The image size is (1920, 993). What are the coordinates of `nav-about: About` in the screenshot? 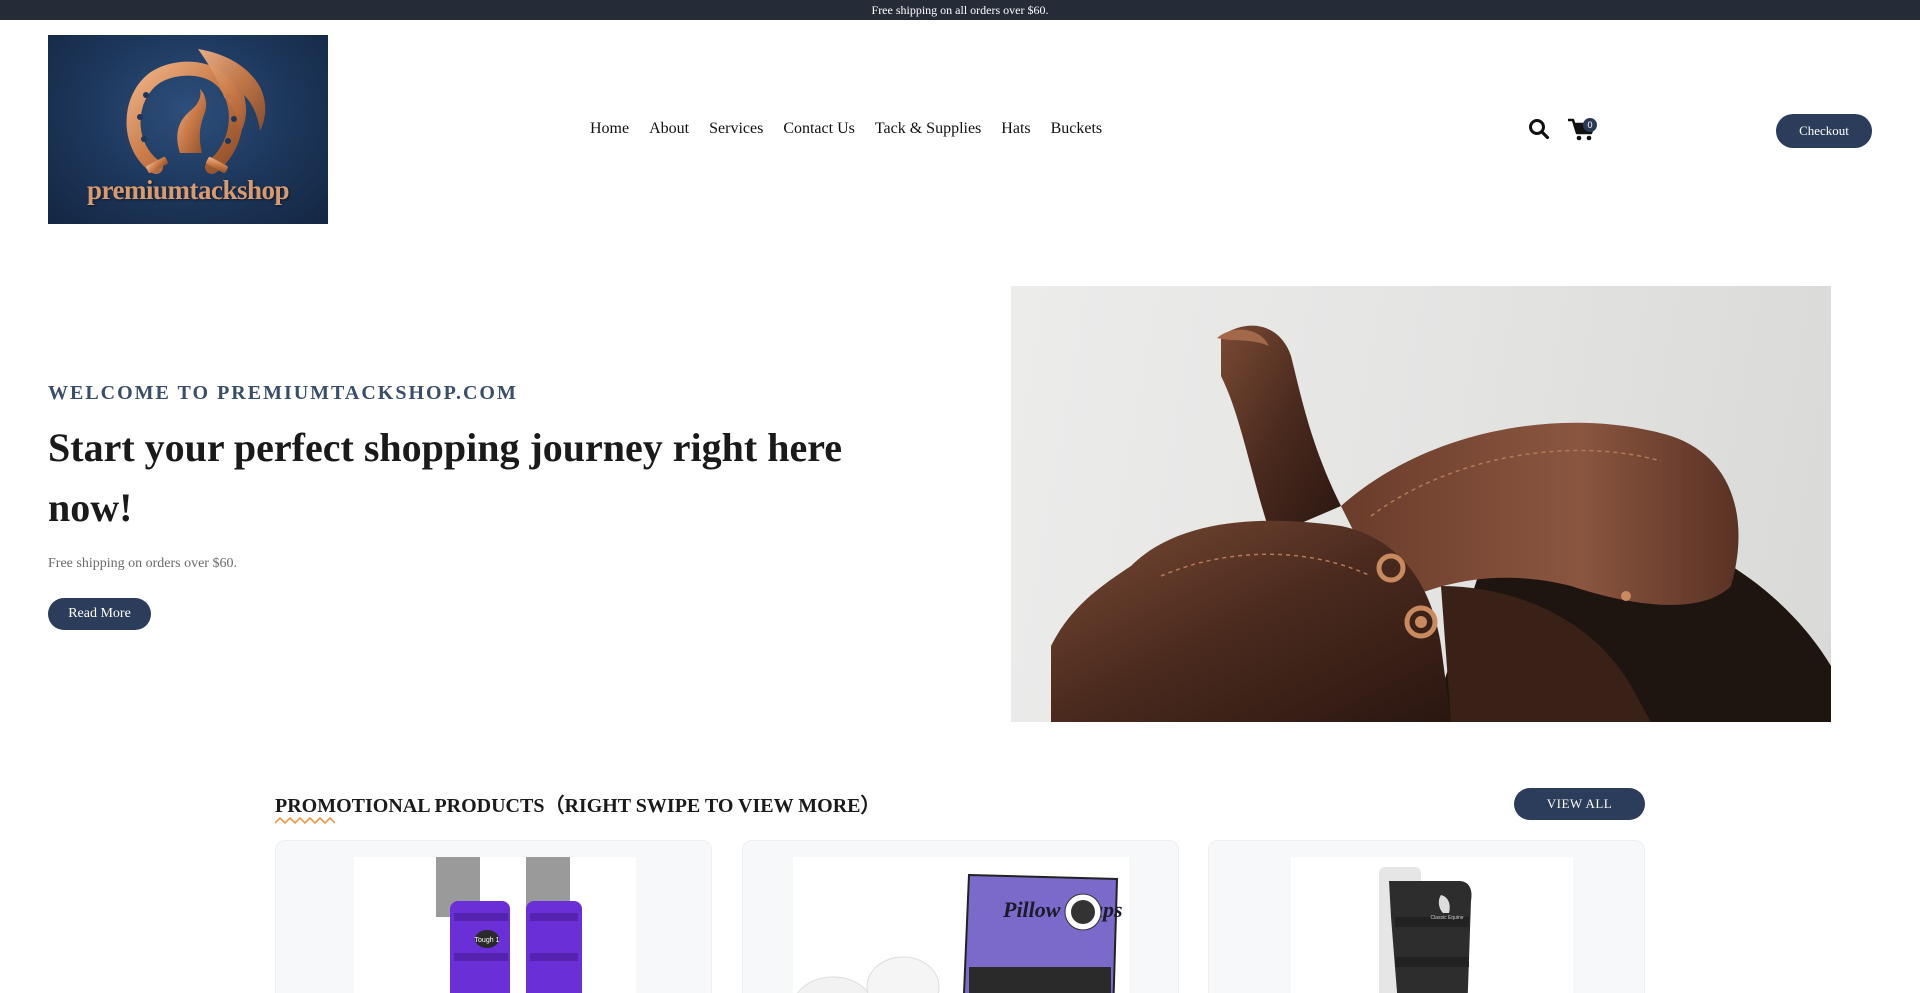 It's located at (669, 129).